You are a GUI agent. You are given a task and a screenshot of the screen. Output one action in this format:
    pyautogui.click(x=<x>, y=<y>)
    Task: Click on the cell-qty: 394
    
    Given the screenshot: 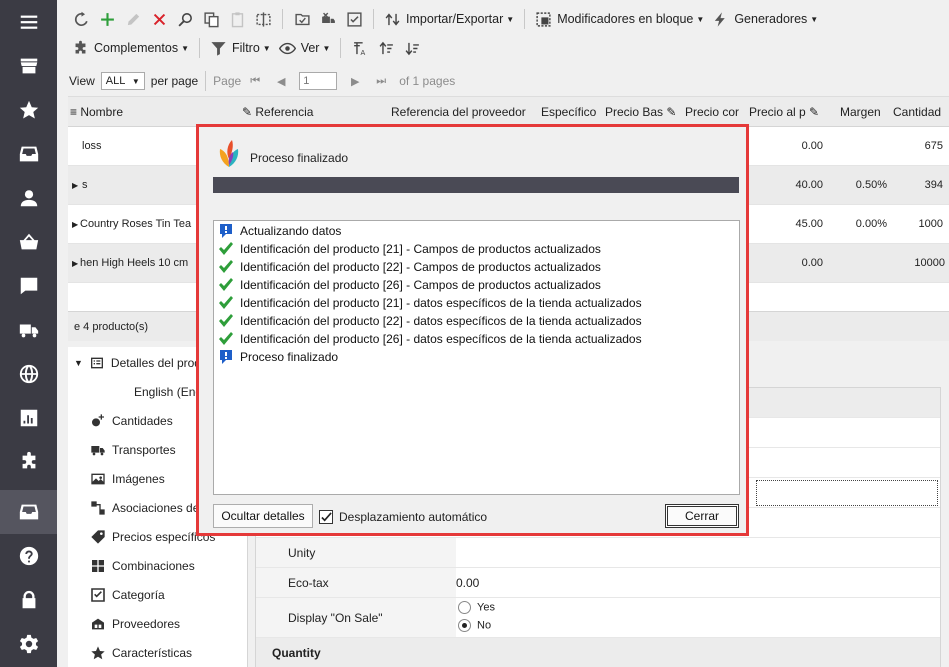 What is the action you would take?
    pyautogui.click(x=933, y=185)
    